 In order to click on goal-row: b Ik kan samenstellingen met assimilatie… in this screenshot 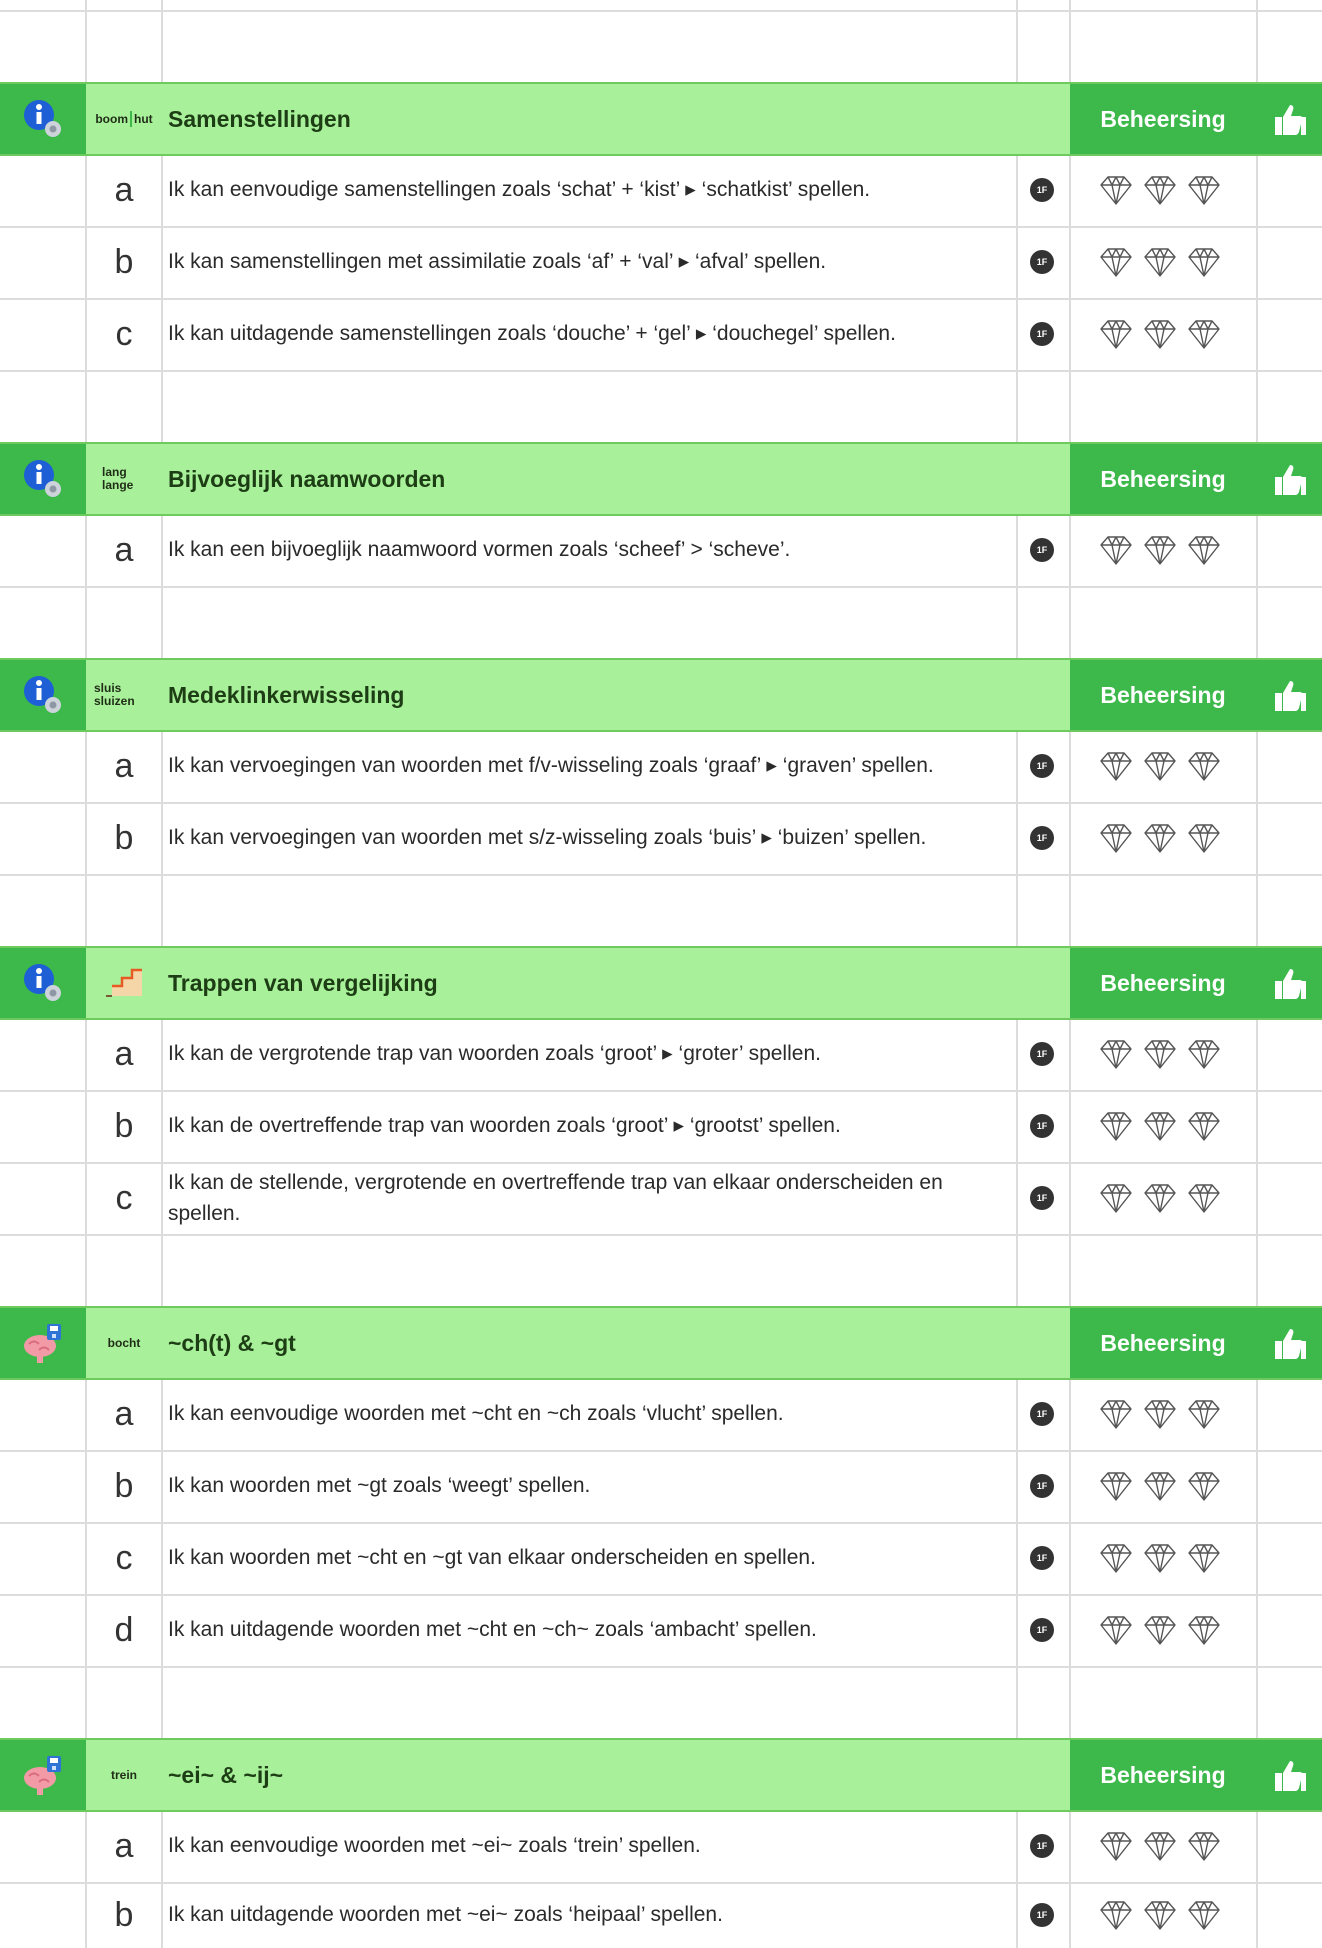, I will do `click(661, 262)`.